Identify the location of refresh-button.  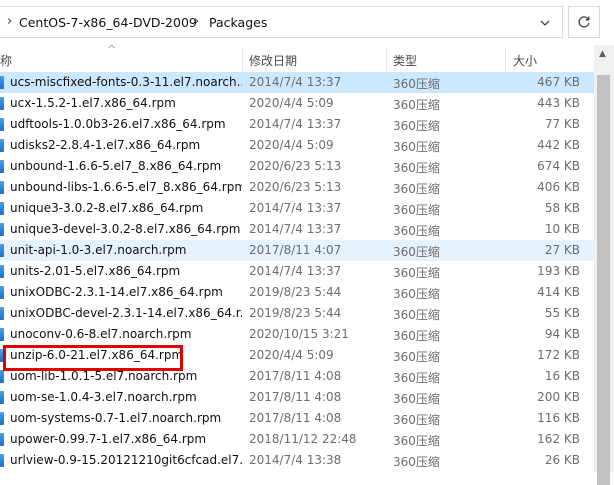
(584, 22).